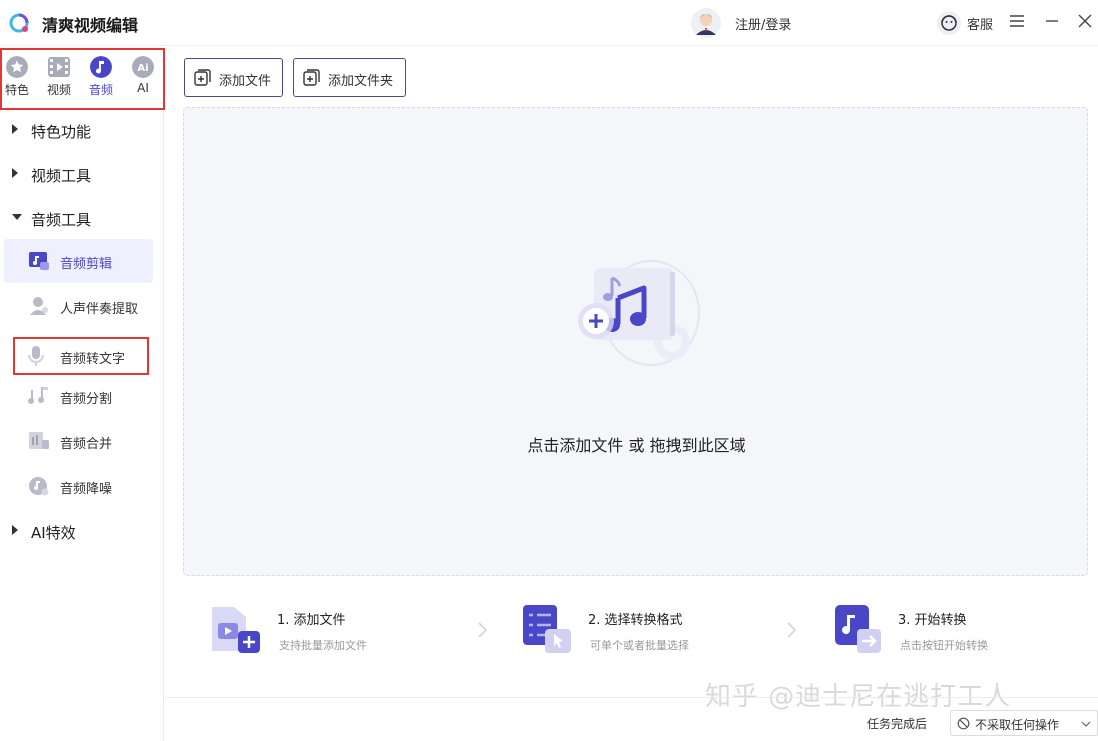  I want to click on add-file-step-icon, so click(236, 630).